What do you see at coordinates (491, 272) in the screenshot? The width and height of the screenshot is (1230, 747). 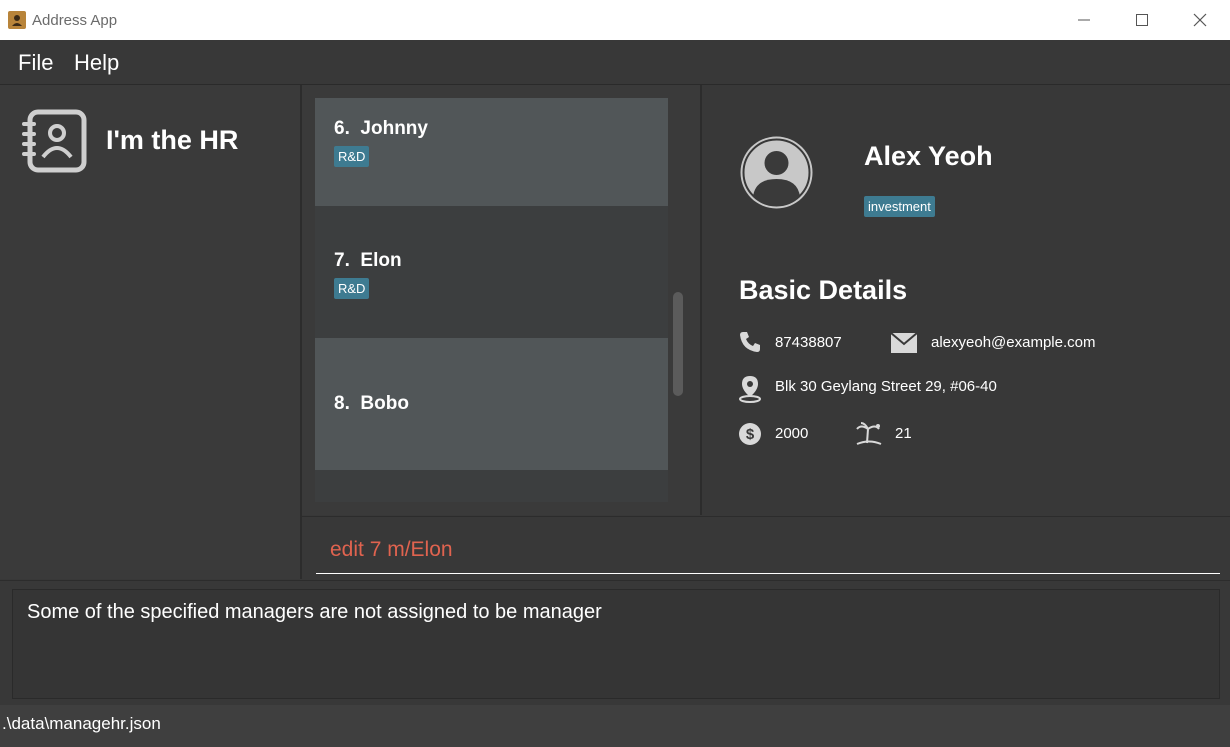 I see `person-card-elon: 7. Elon R&D` at bounding box center [491, 272].